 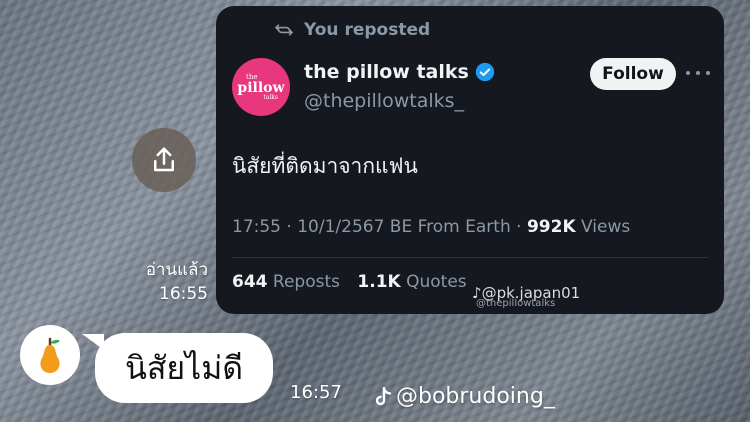 What do you see at coordinates (316, 392) in the screenshot?
I see `message-time: 16:57` at bounding box center [316, 392].